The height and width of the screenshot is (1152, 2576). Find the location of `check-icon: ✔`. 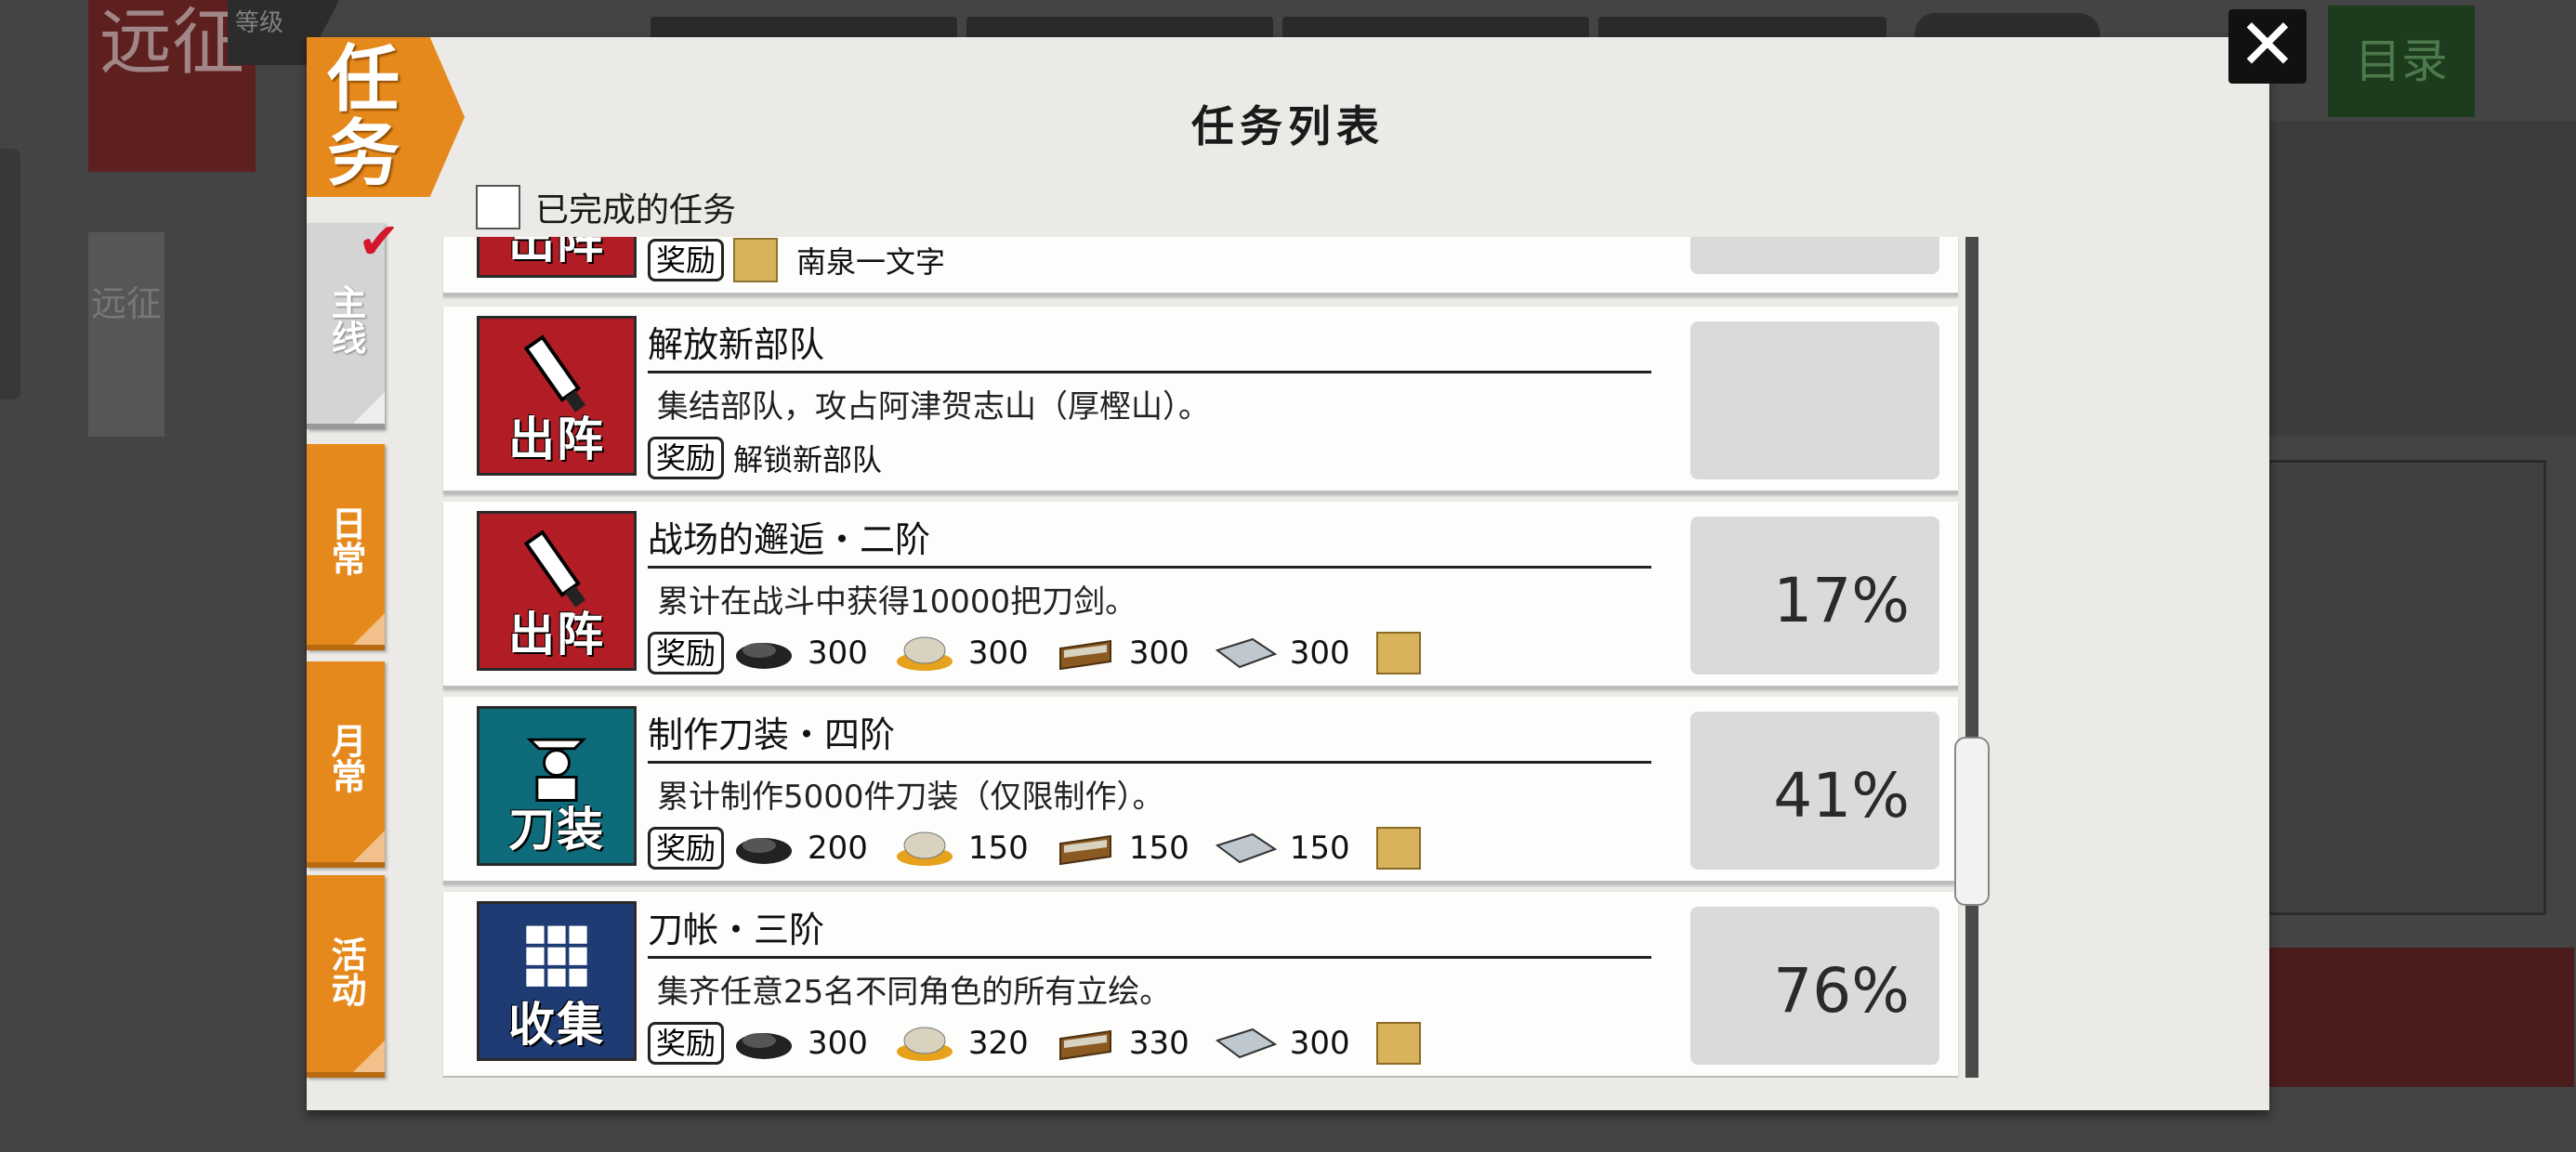

check-icon: ✔ is located at coordinates (379, 241).